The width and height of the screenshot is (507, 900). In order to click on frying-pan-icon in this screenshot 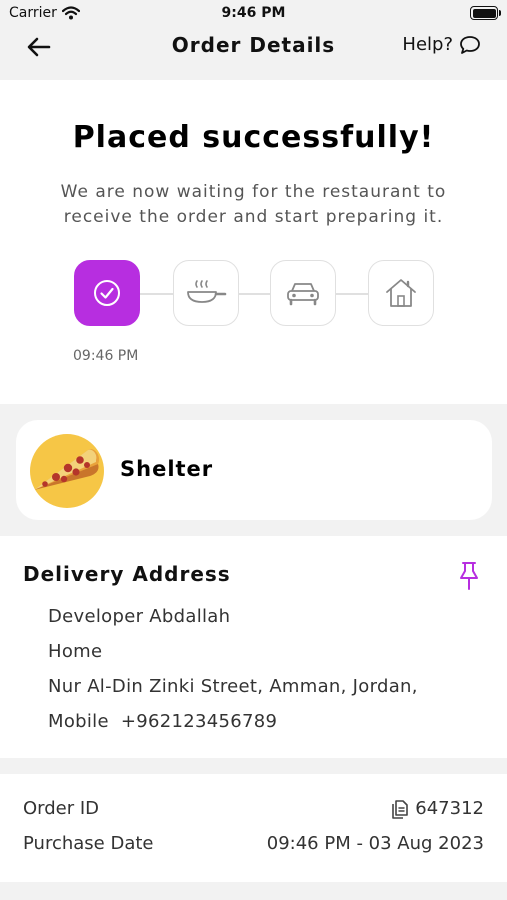, I will do `click(207, 291)`.